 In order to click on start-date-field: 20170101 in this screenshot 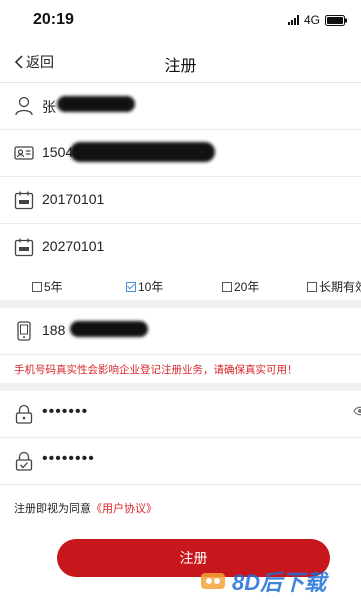, I will do `click(180, 200)`.